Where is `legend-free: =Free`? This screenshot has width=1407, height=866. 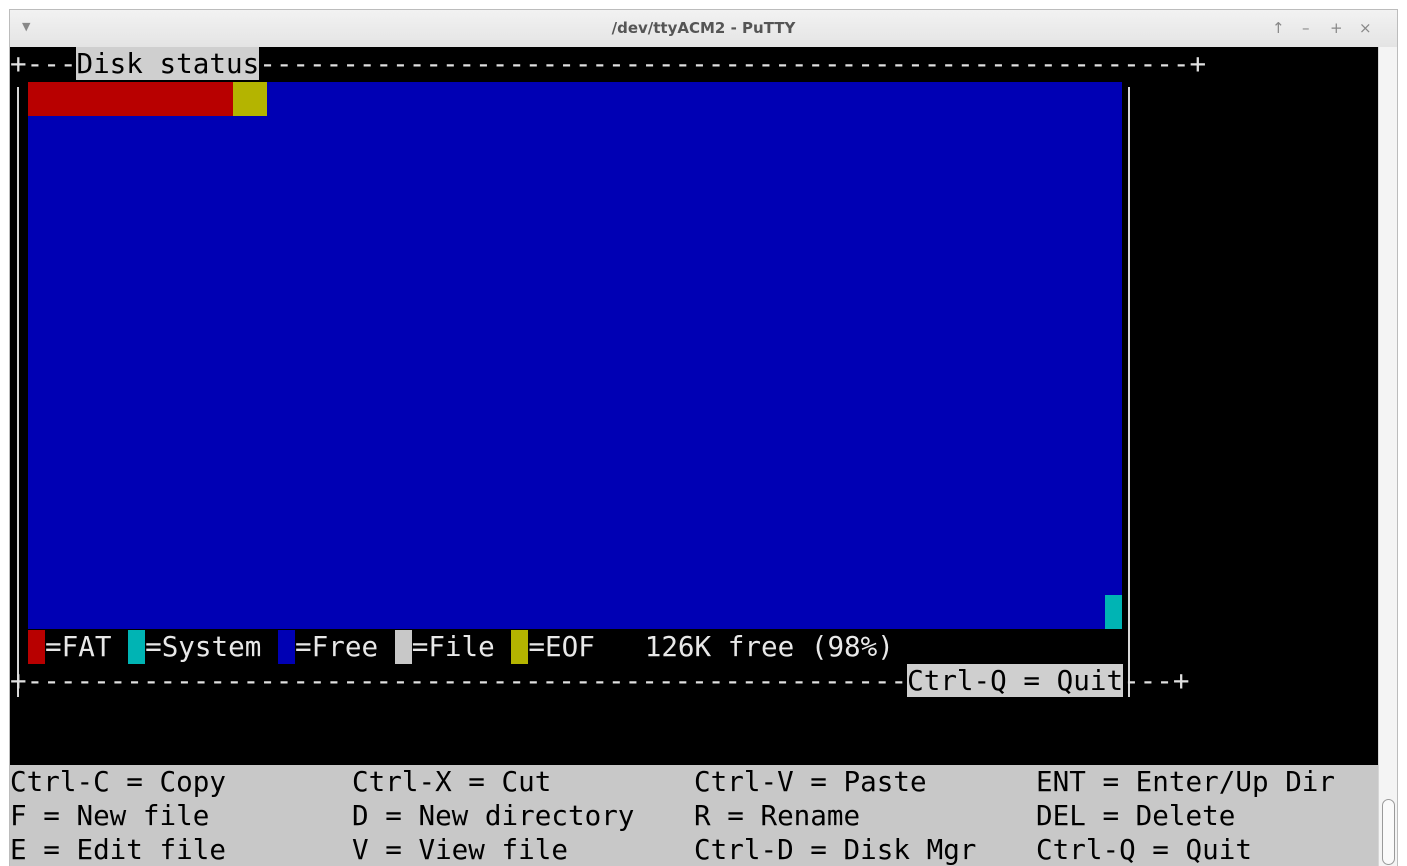
legend-free: =Free is located at coordinates (337, 646).